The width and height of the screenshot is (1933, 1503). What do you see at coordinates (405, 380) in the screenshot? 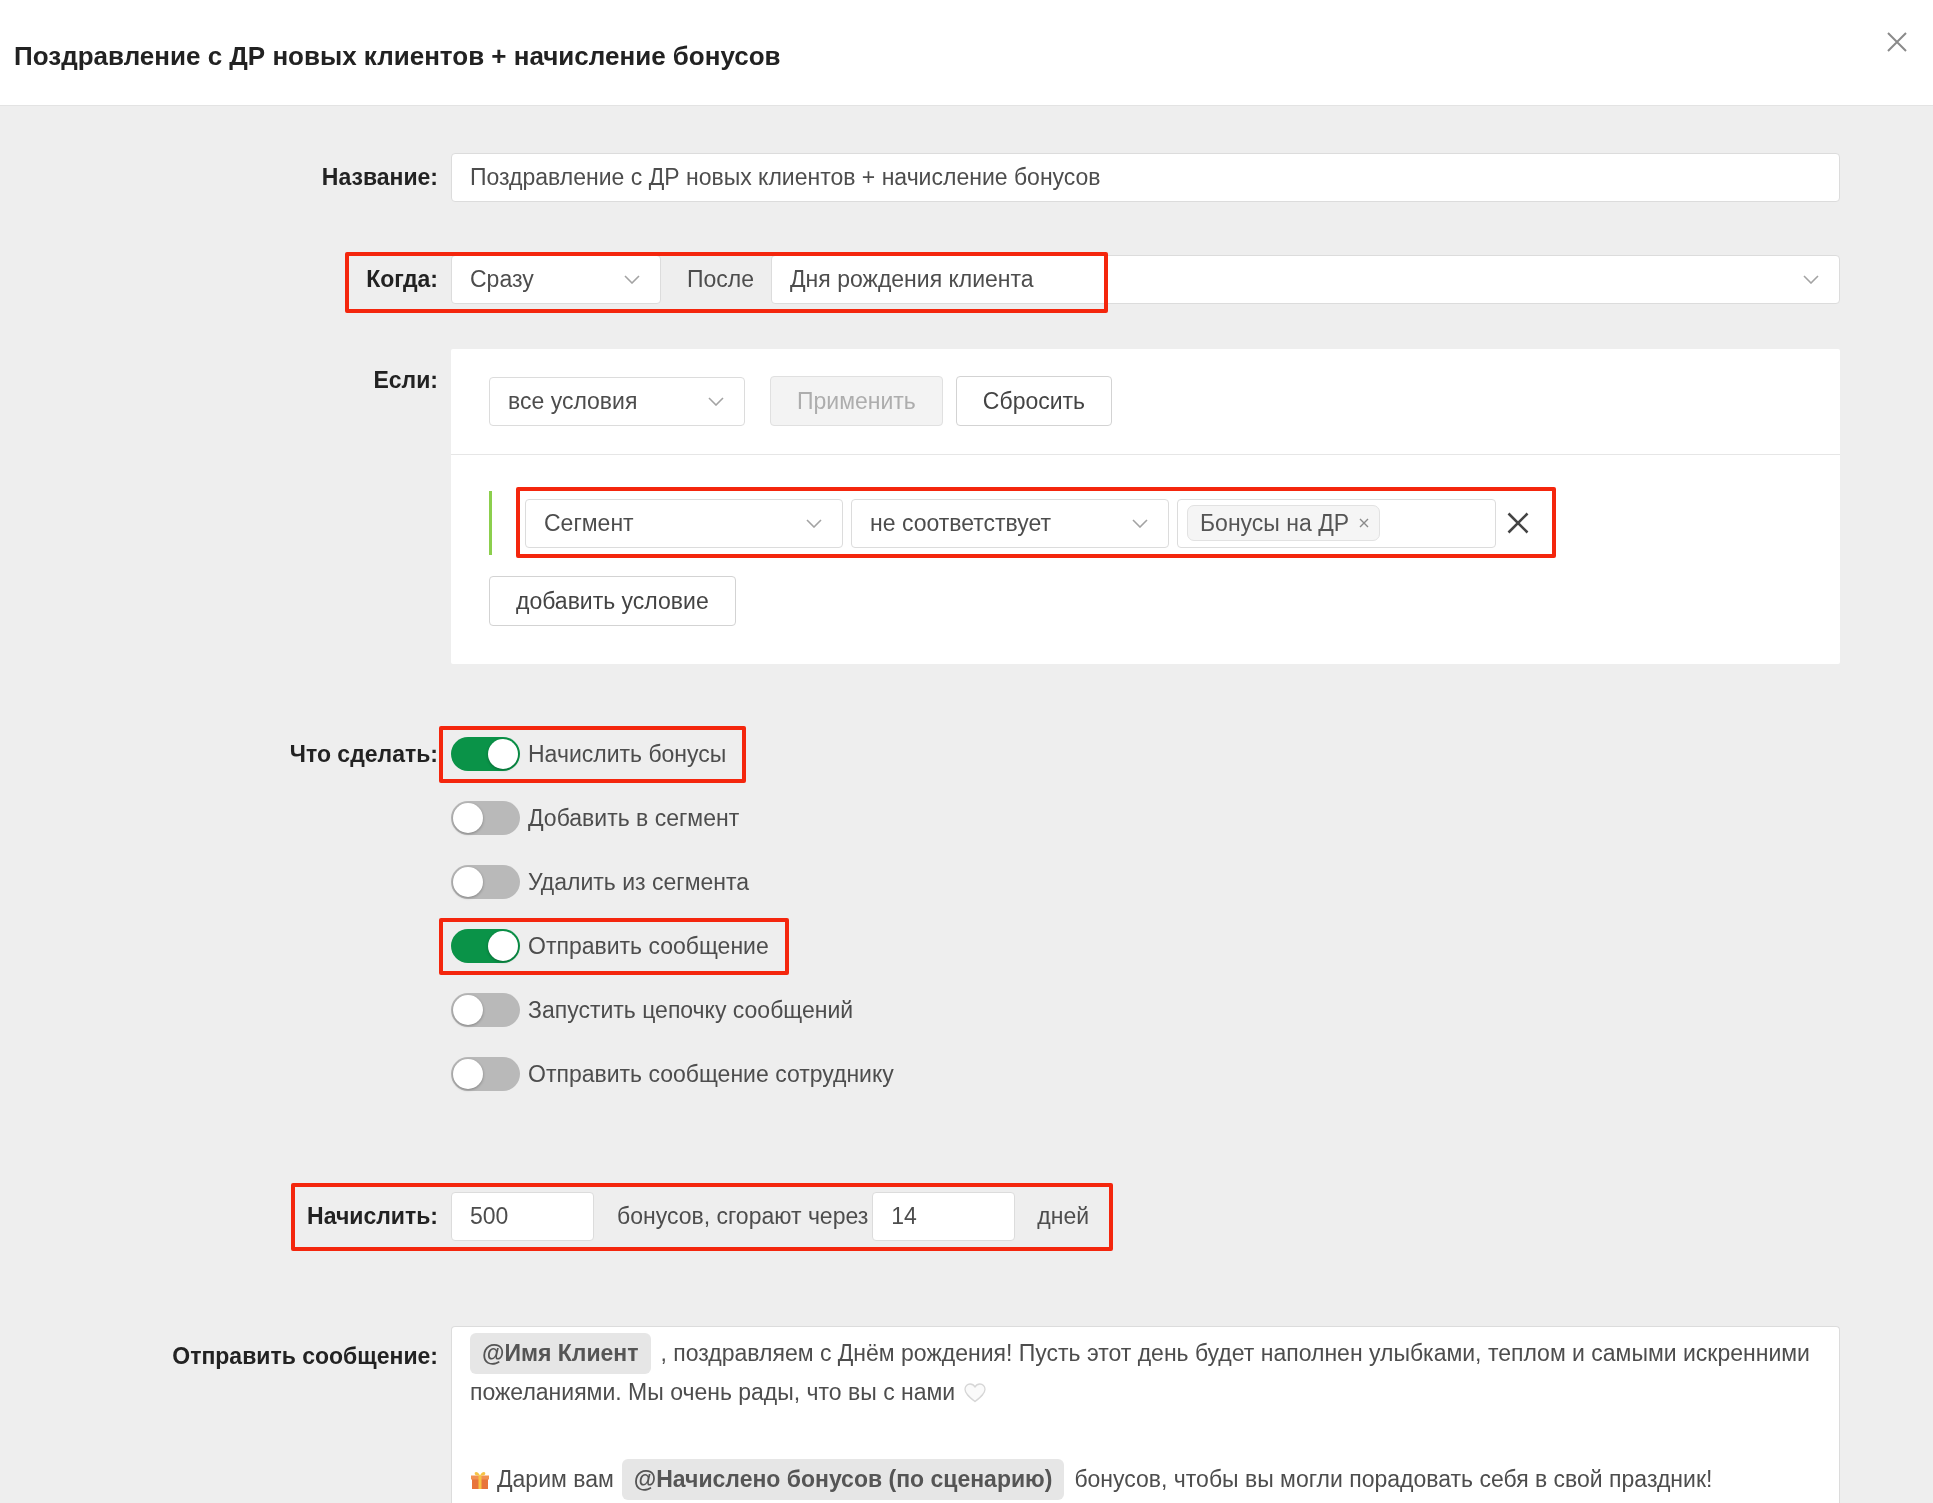
I see `field-label: Если:` at bounding box center [405, 380].